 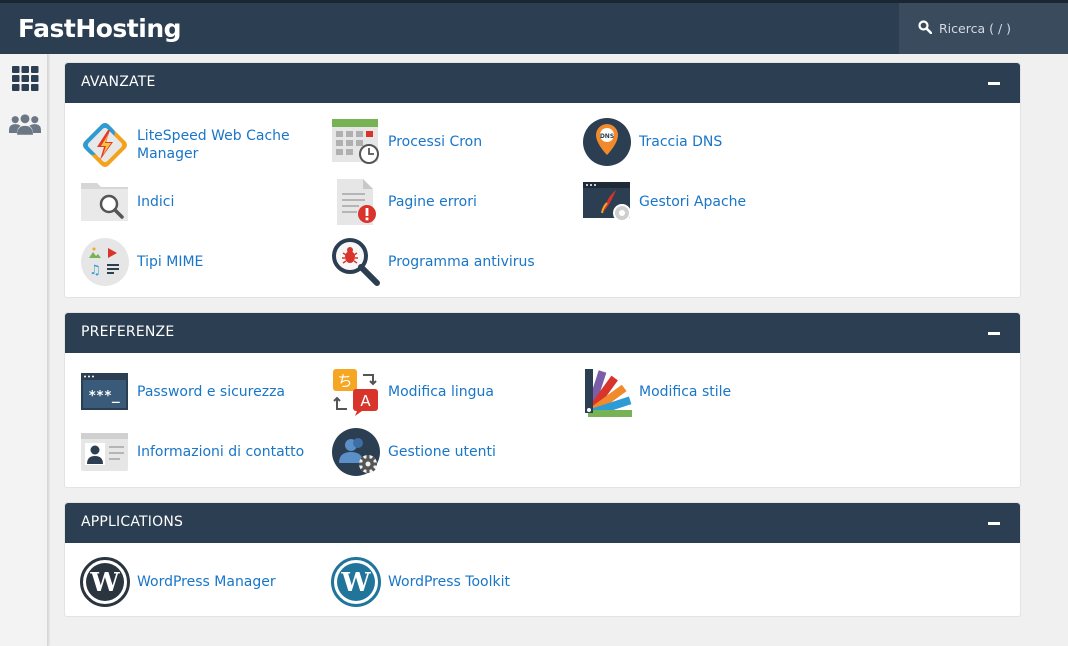 What do you see at coordinates (105, 145) in the screenshot?
I see `litespeed-icon` at bounding box center [105, 145].